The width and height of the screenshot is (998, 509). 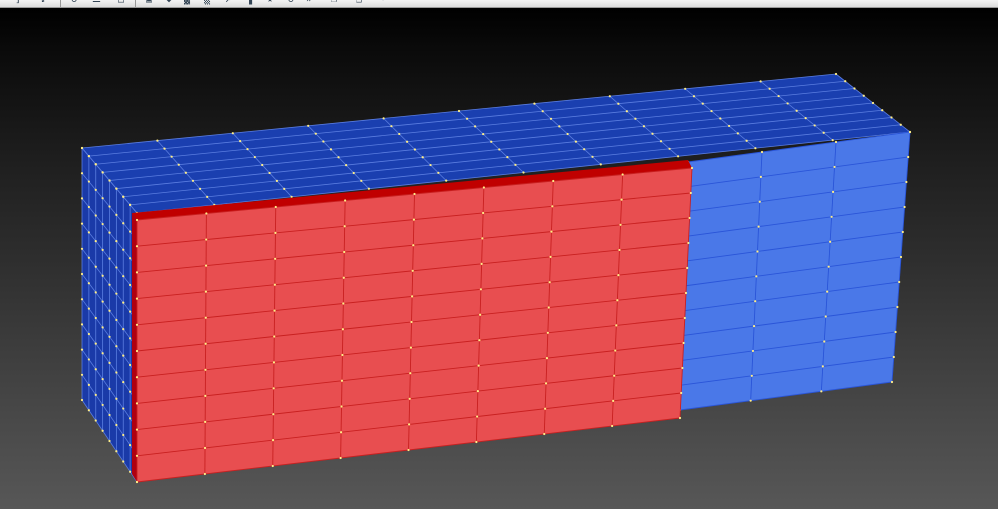 I want to click on filter-button: », so click(x=309, y=3).